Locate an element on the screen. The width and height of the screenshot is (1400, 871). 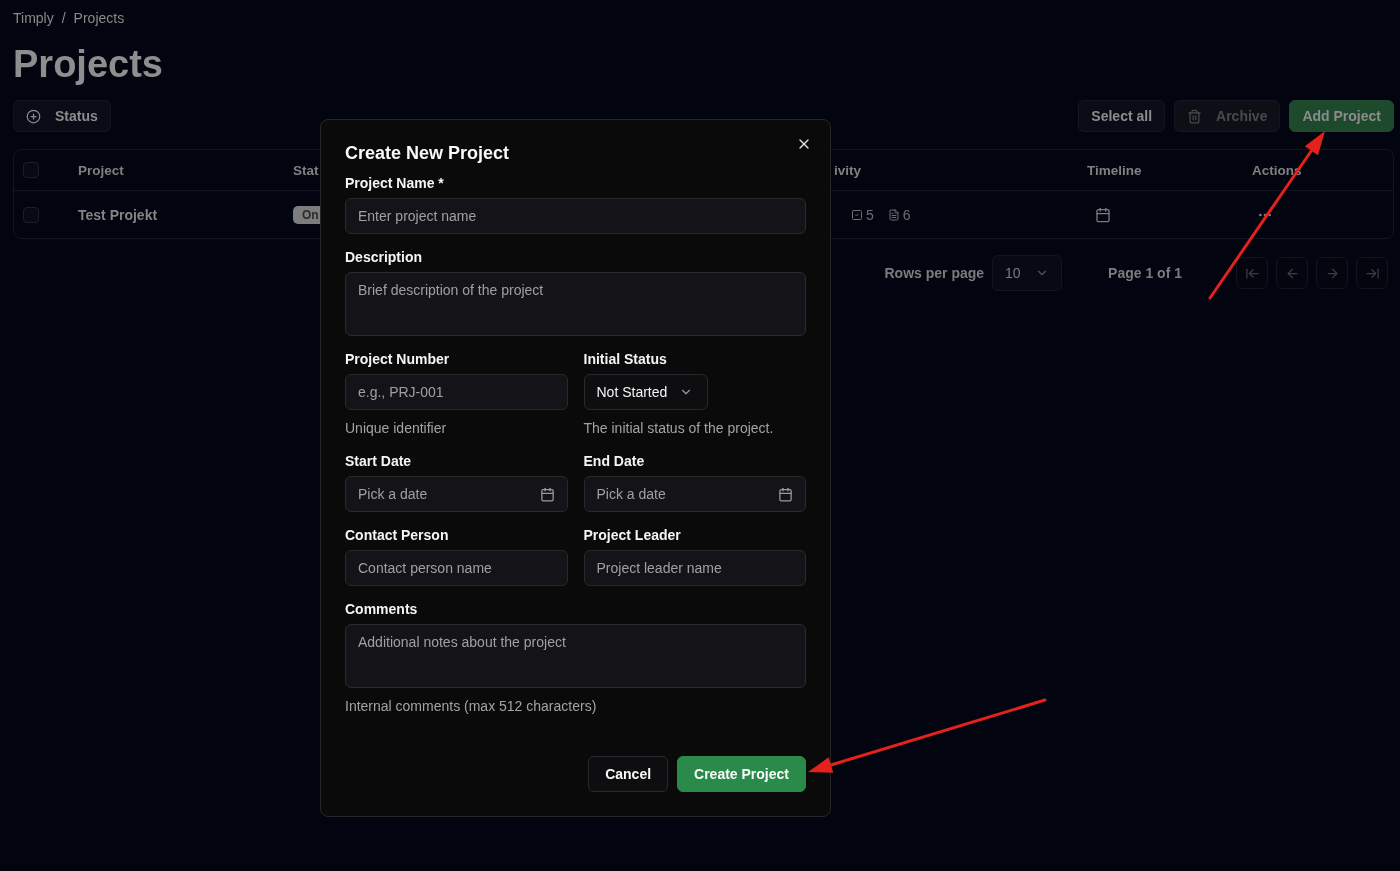
add-project-button: Add Project is located at coordinates (1341, 116).